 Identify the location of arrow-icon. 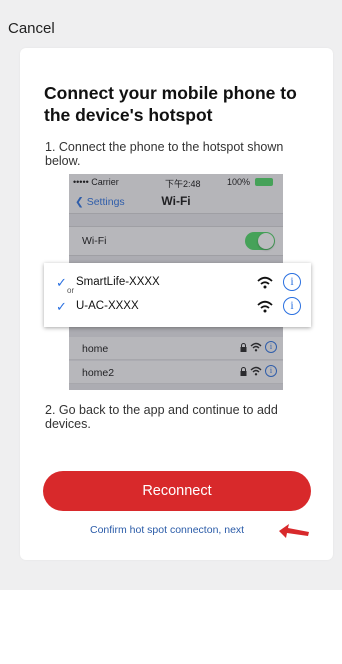
(294, 531).